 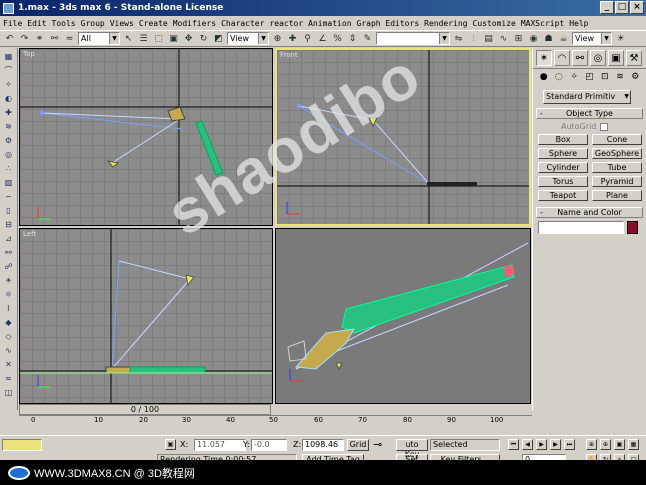 I want to click on render-type-dropdown: View ▼, so click(x=592, y=38).